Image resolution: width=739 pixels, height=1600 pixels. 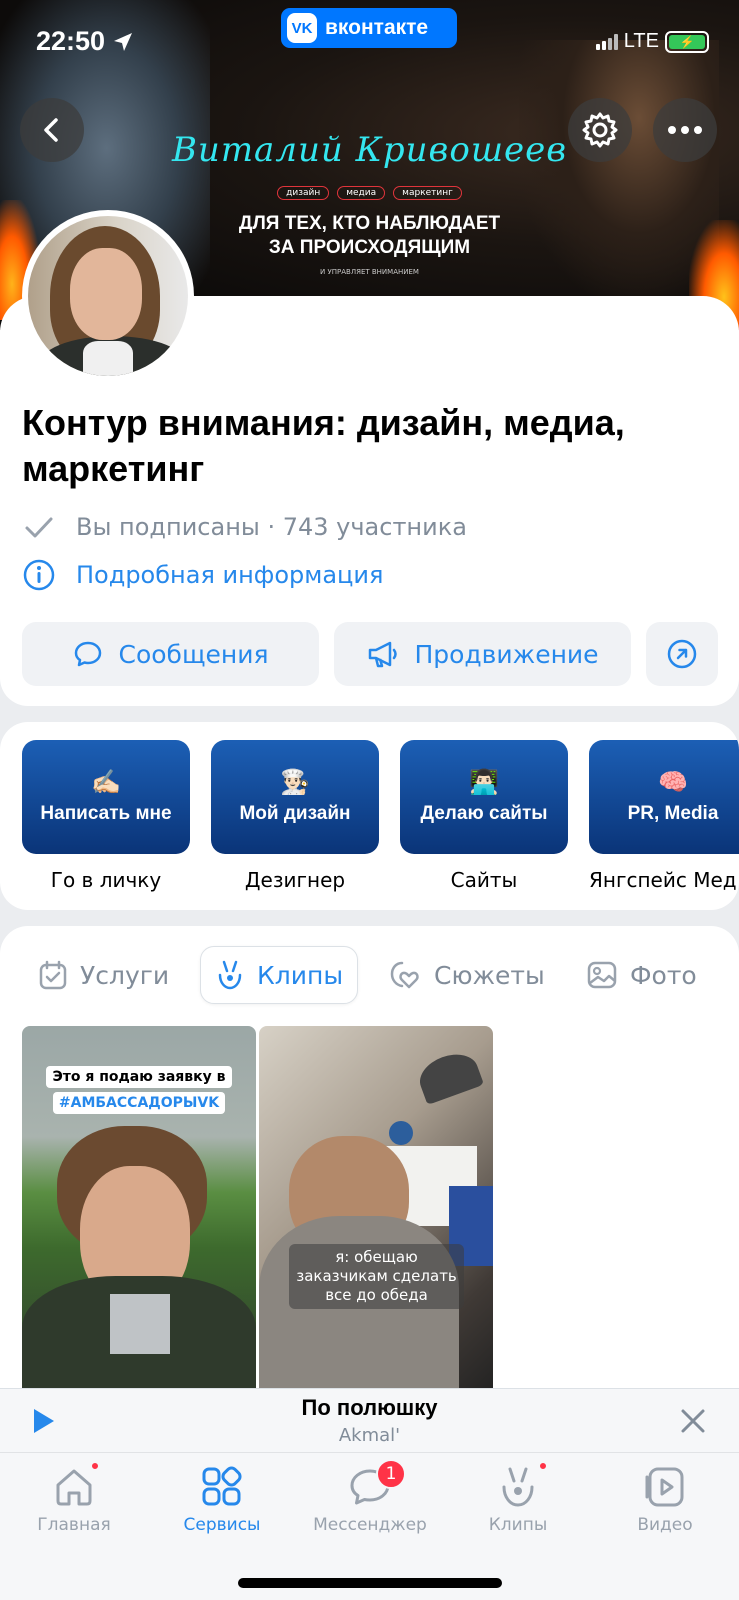 What do you see at coordinates (369, 1407) in the screenshot?
I see `player-track-title: По полюшку` at bounding box center [369, 1407].